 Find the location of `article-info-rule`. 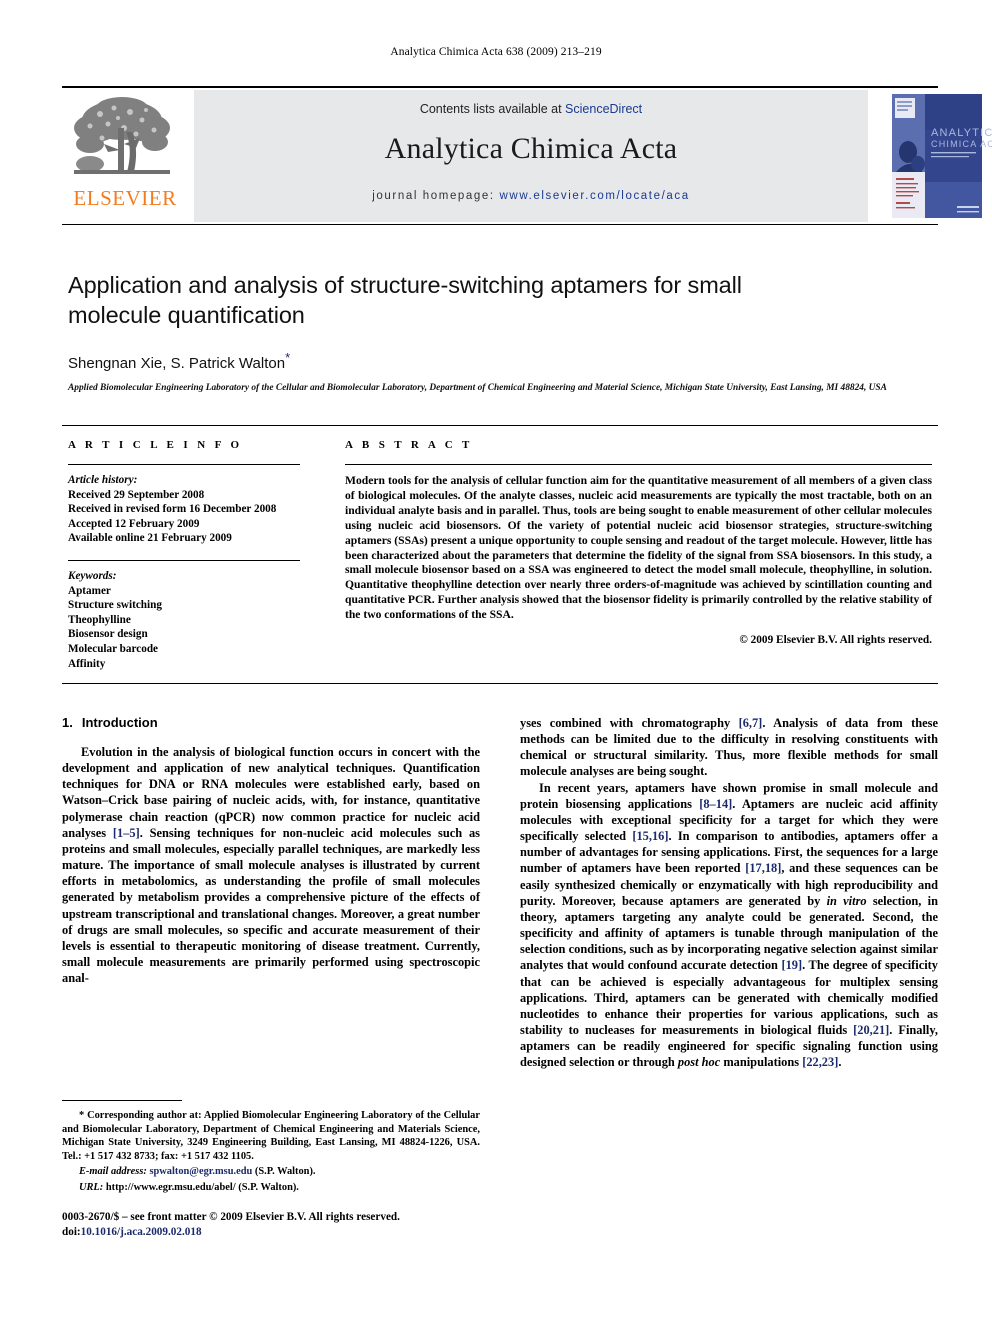

article-info-rule is located at coordinates (184, 464).